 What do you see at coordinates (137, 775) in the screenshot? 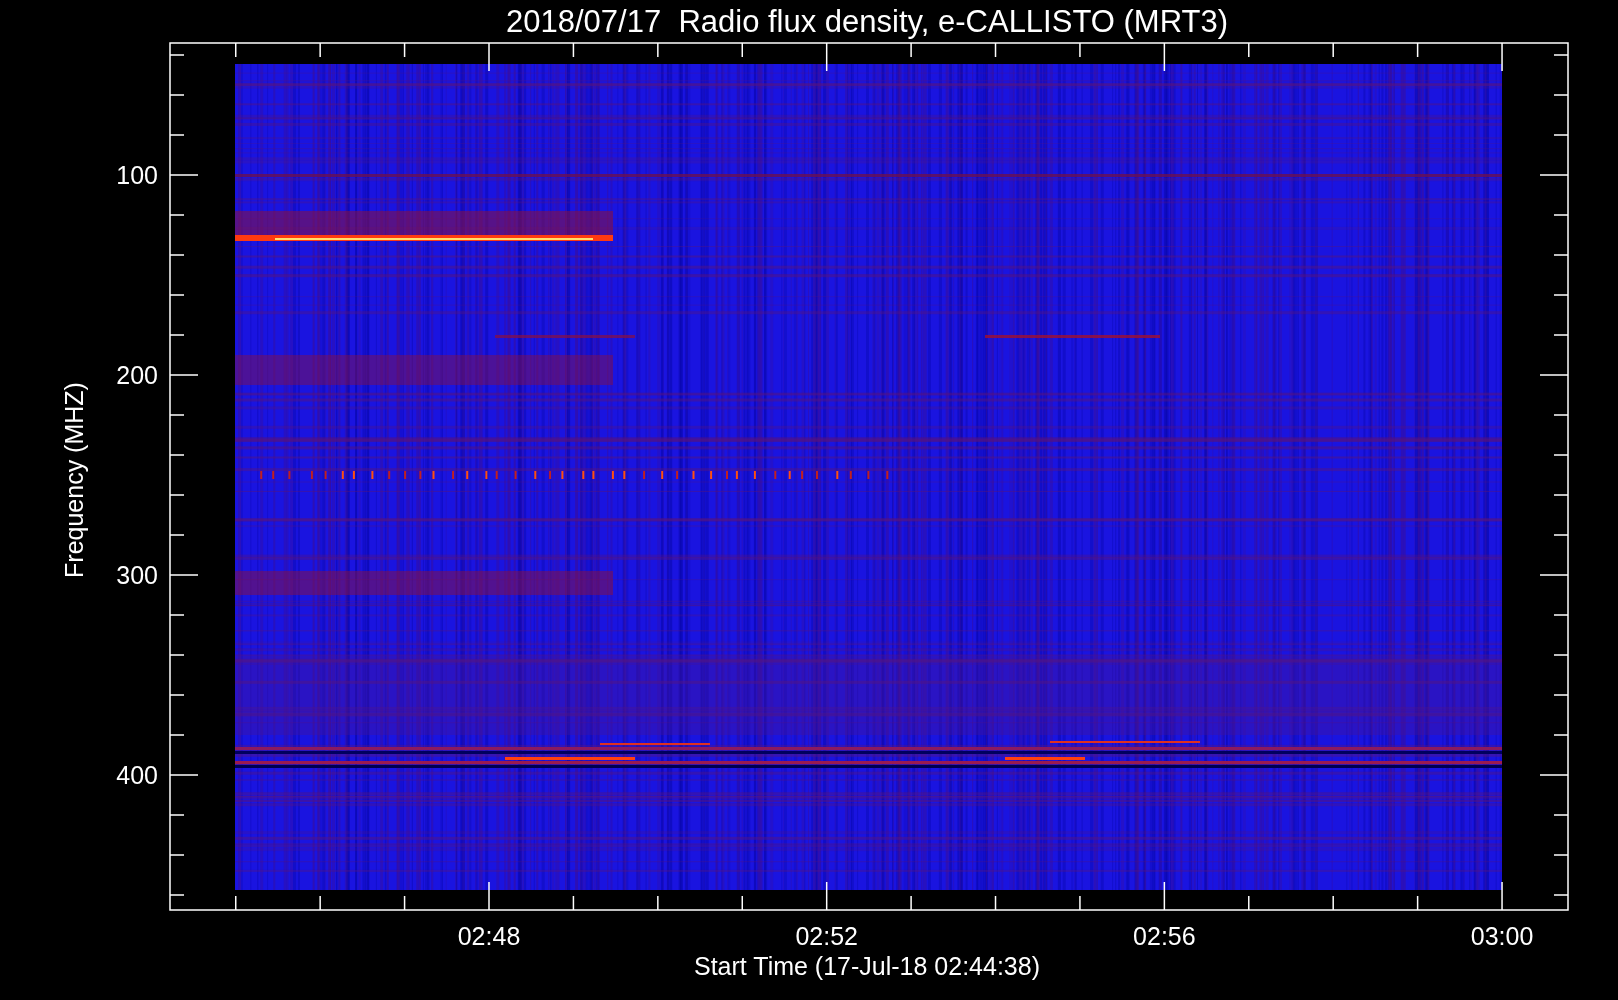
I see `axis-tick-label: 400` at bounding box center [137, 775].